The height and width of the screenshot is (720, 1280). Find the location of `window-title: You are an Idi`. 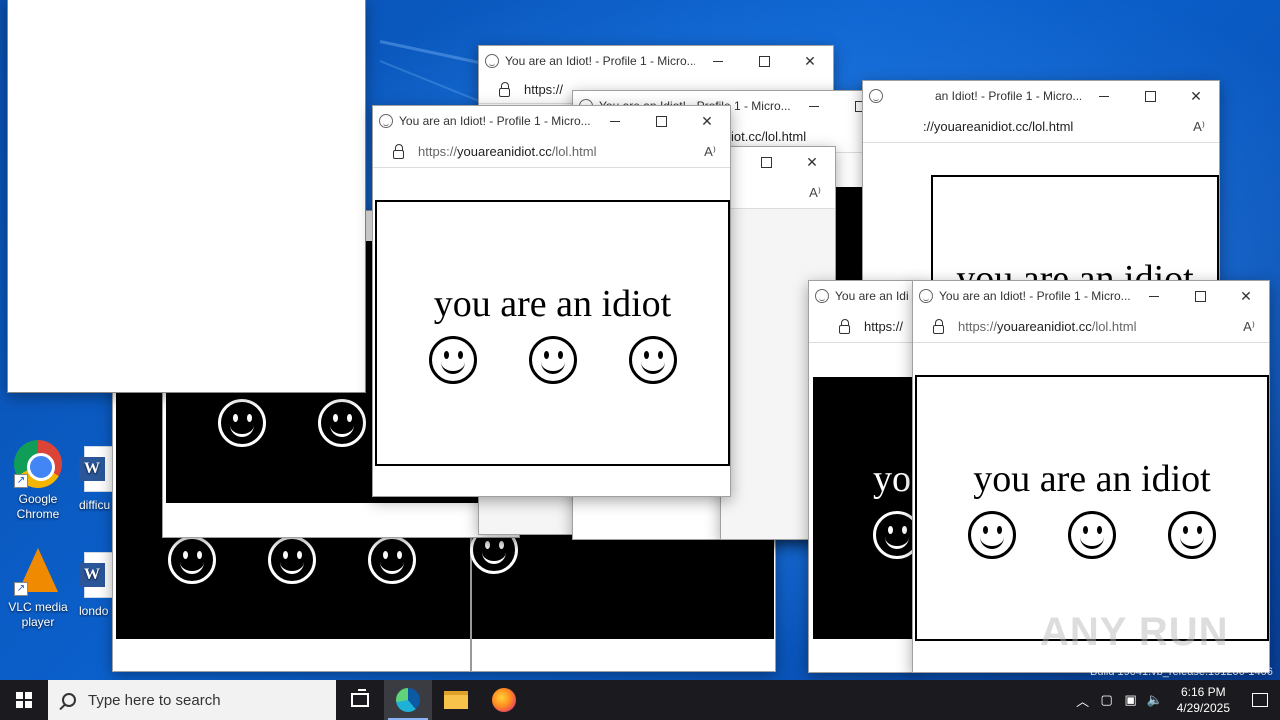

window-title: You are an Idi is located at coordinates (872, 296).